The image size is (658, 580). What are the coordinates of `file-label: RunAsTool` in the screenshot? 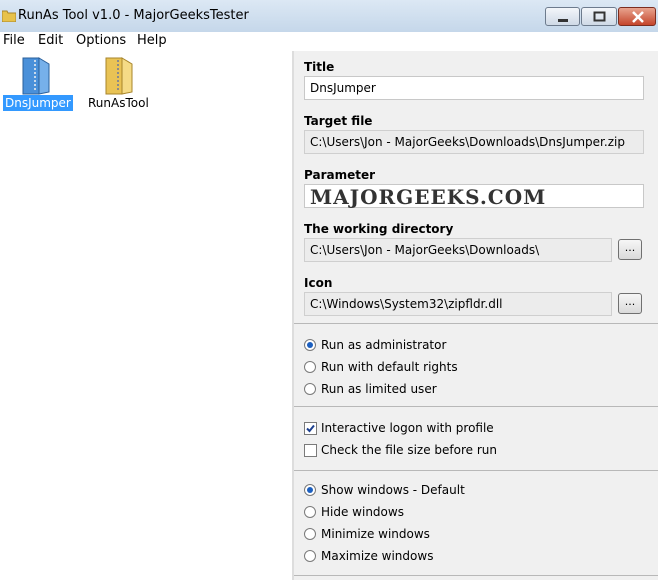 It's located at (118, 103).